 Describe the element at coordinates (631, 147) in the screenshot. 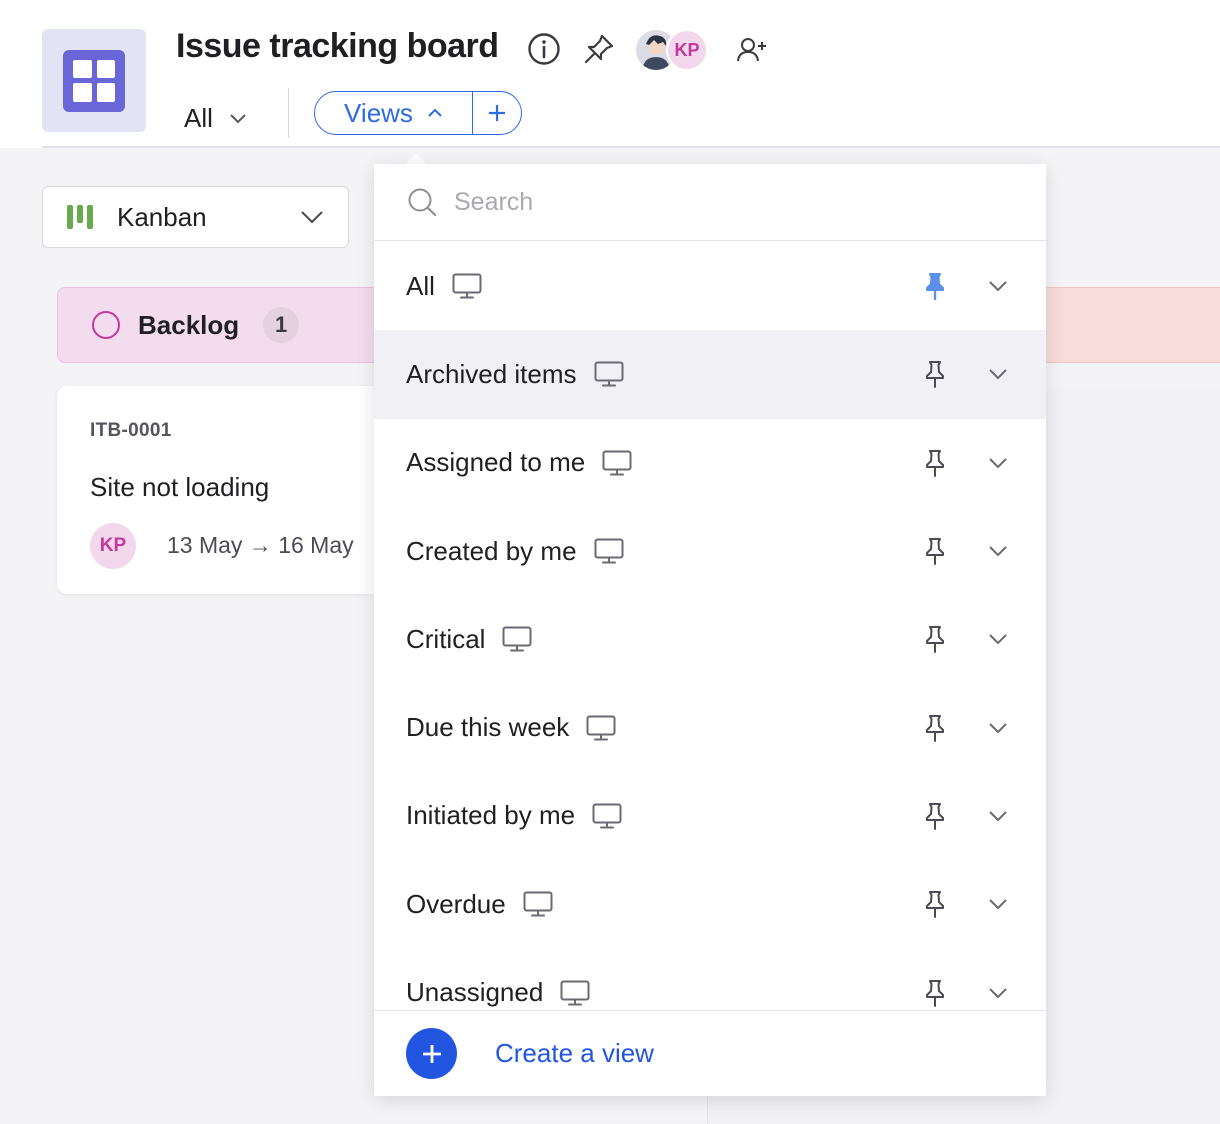

I see `header-divider` at that location.